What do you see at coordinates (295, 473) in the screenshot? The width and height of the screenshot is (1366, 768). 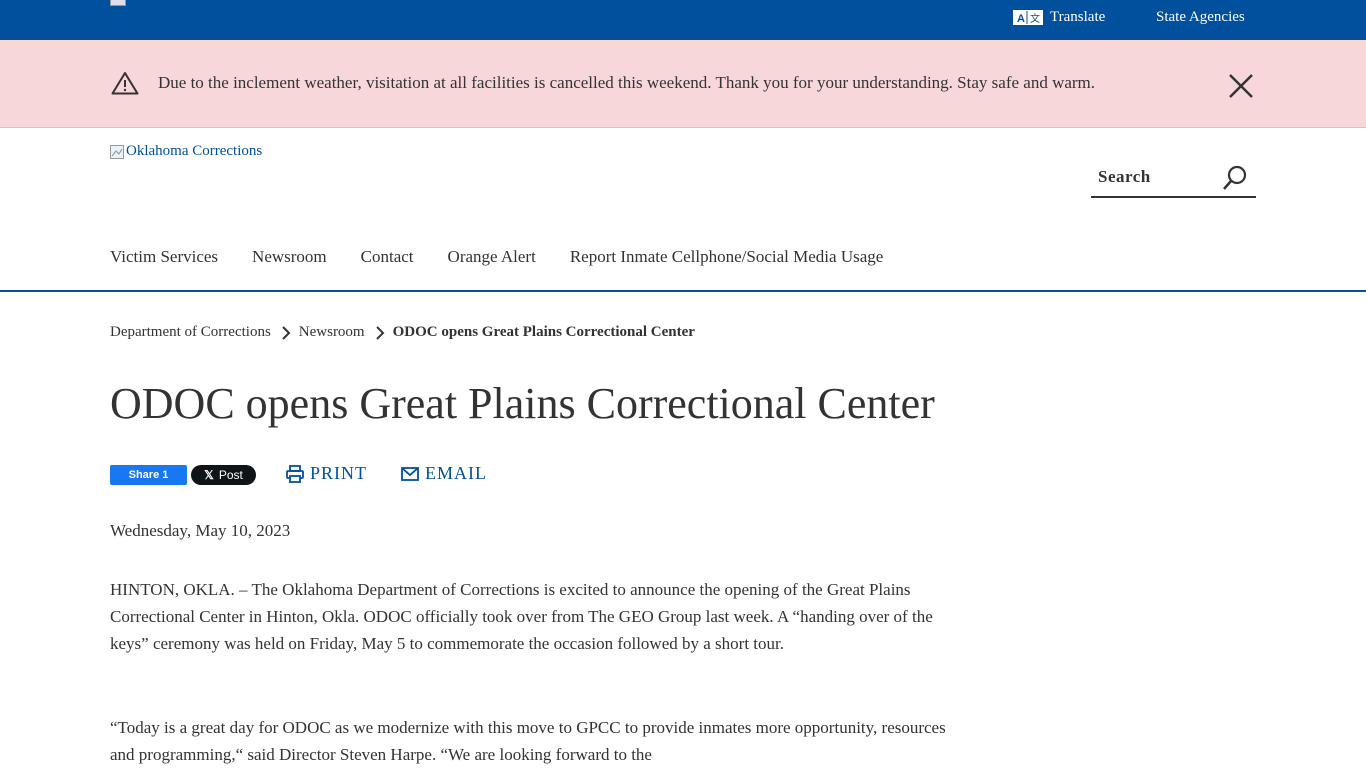 I see `printer-icon` at bounding box center [295, 473].